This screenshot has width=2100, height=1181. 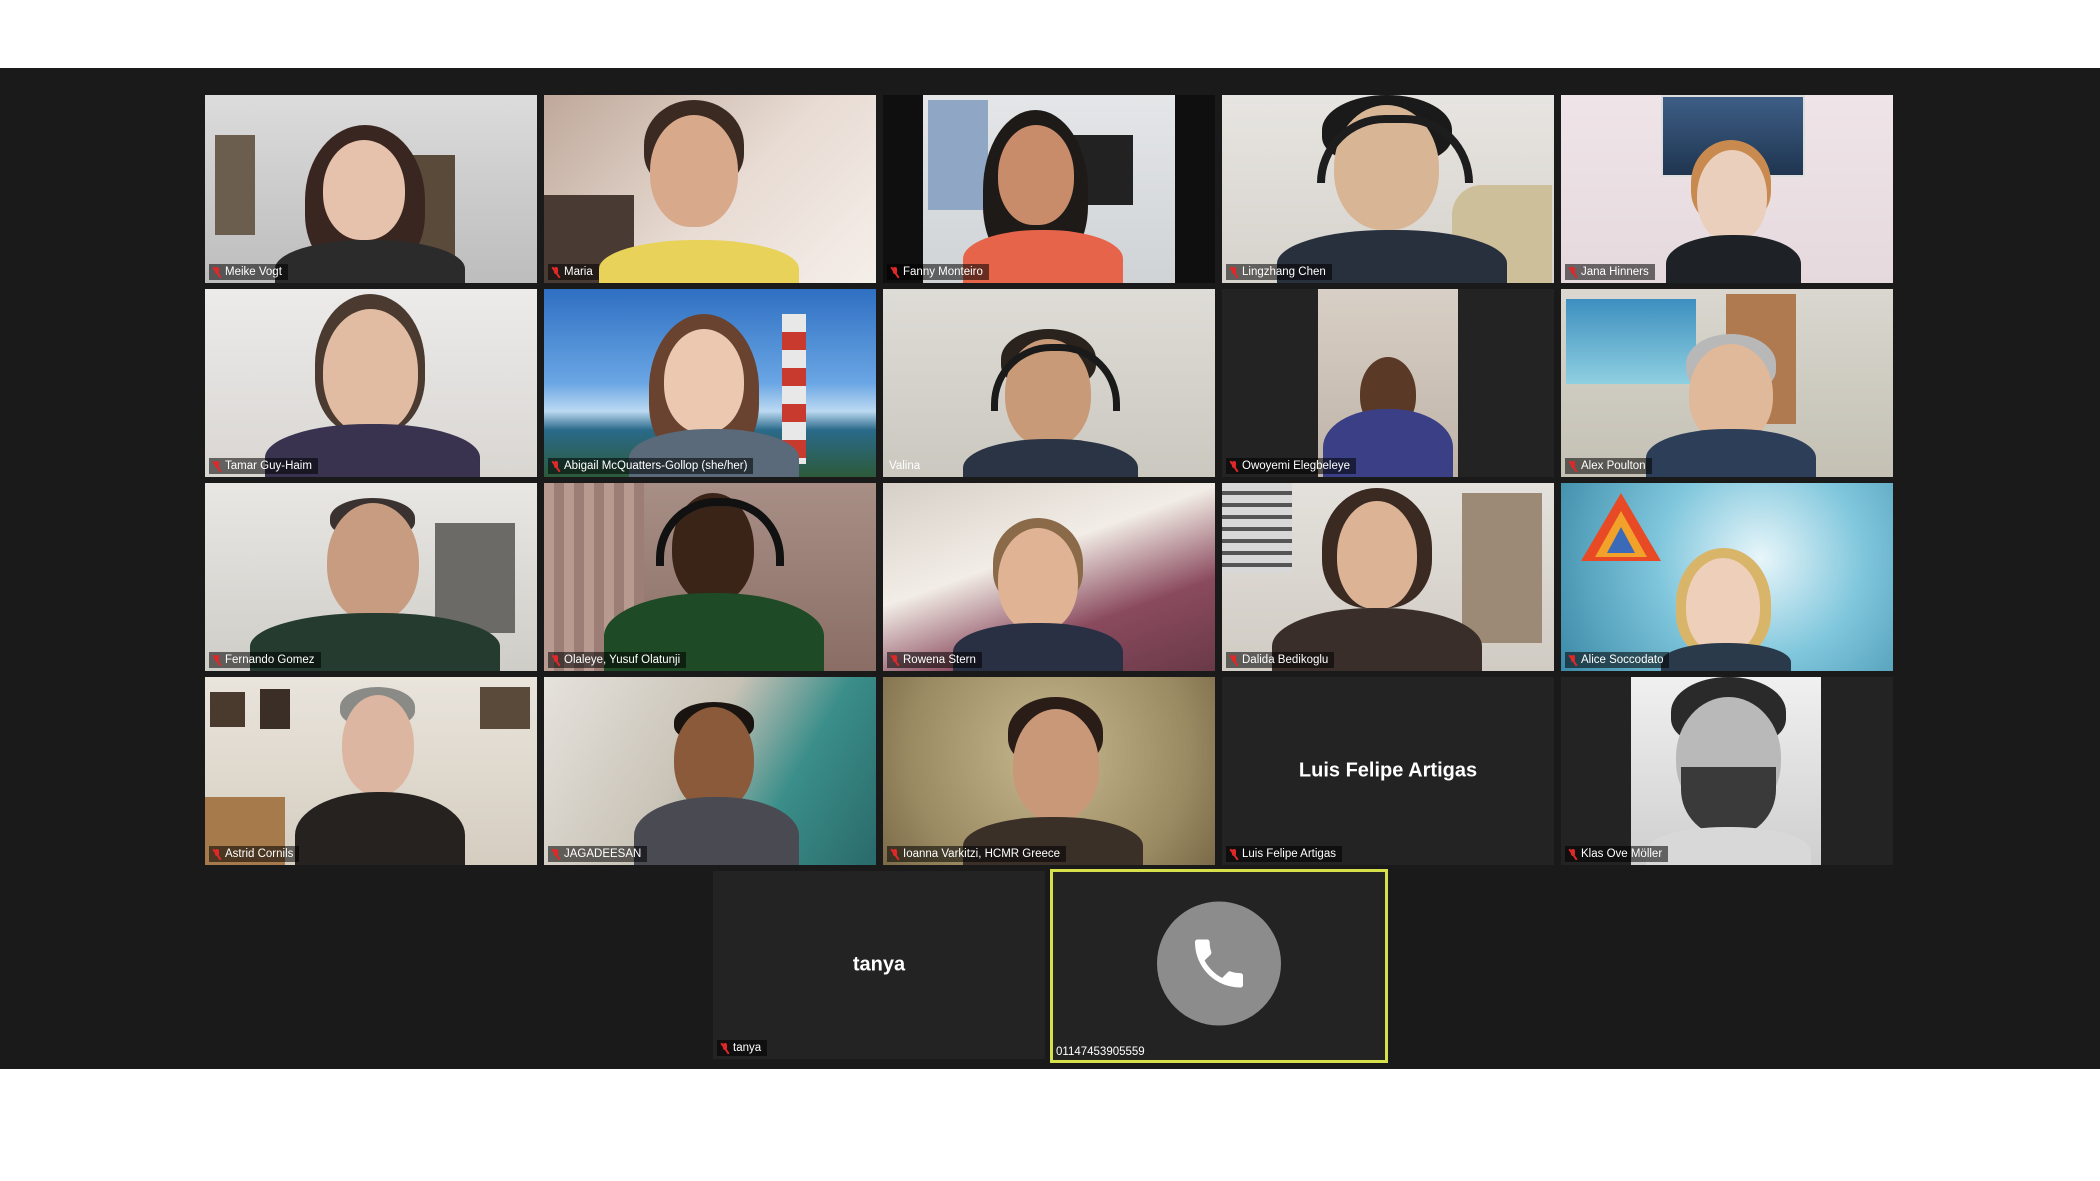 What do you see at coordinates (710, 577) in the screenshot?
I see `participant-tile: Olaleye, Yusuf Olatunji` at bounding box center [710, 577].